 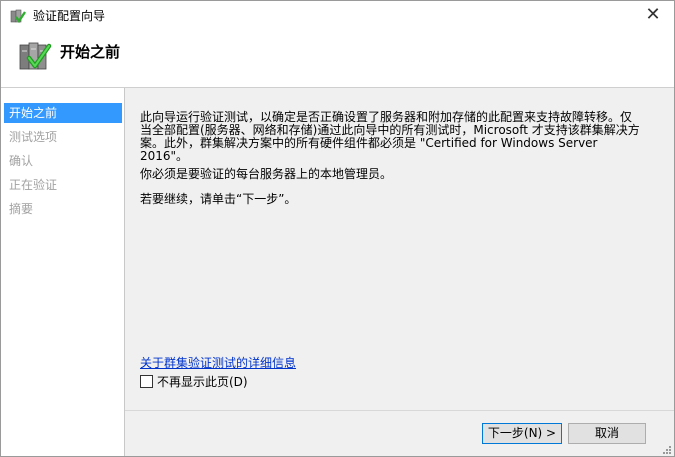 I want to click on resize-grip-icon, so click(x=667, y=450).